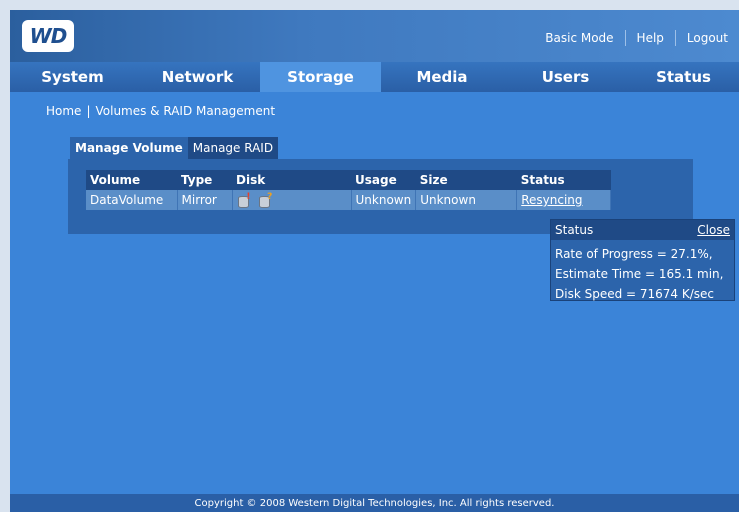 The height and width of the screenshot is (512, 739). I want to click on disk-speed-line: Disk Speed = 71674 K/sec, so click(635, 294).